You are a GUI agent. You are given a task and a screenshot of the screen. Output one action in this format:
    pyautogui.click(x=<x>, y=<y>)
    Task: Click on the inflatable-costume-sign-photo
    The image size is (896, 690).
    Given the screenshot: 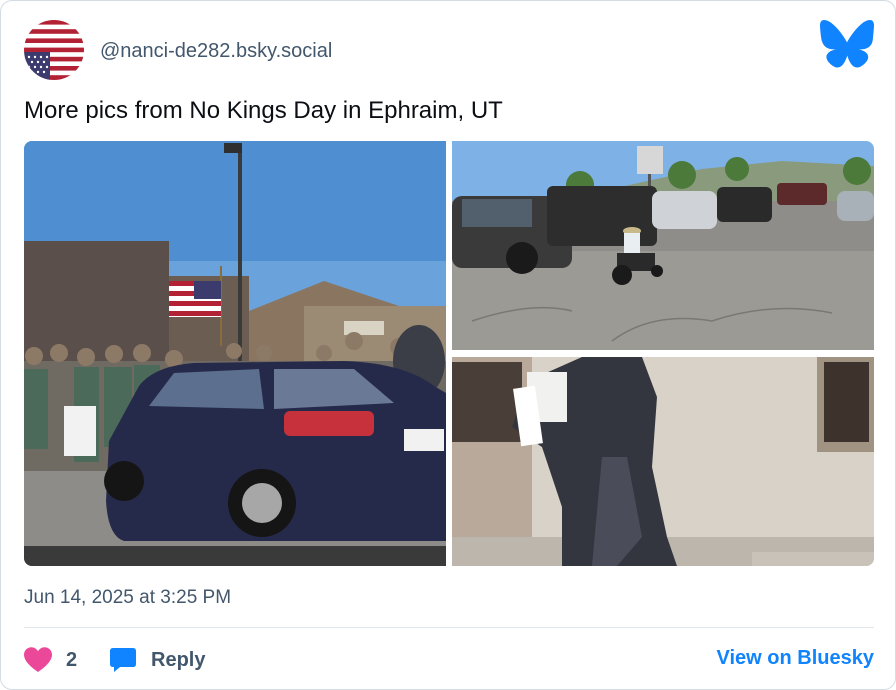 What is the action you would take?
    pyautogui.click(x=663, y=461)
    